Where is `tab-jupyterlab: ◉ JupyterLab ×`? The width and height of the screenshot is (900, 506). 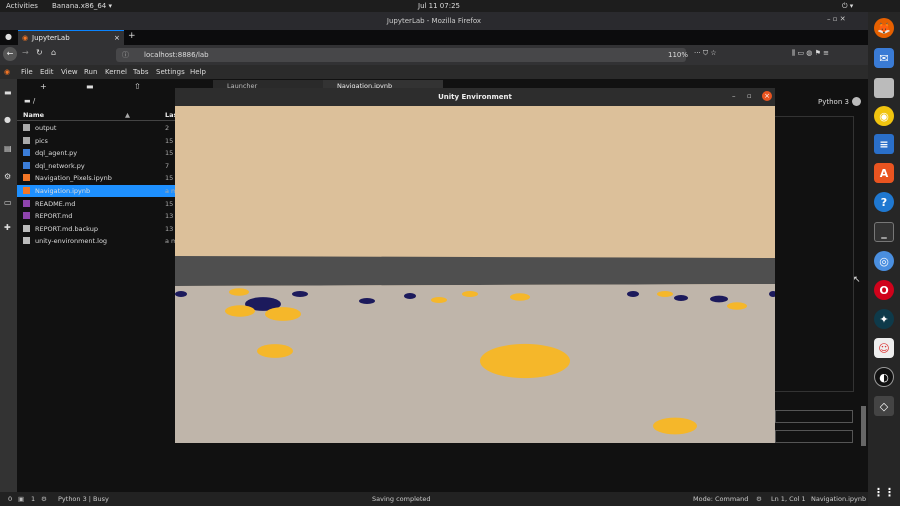
tab-jupyterlab: ◉ JupyterLab × is located at coordinates (71, 37).